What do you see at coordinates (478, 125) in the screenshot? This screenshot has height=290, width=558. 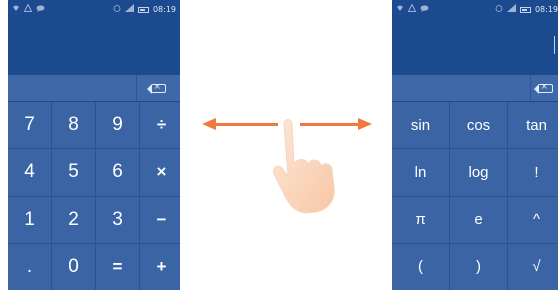 I see `key-cos: cos` at bounding box center [478, 125].